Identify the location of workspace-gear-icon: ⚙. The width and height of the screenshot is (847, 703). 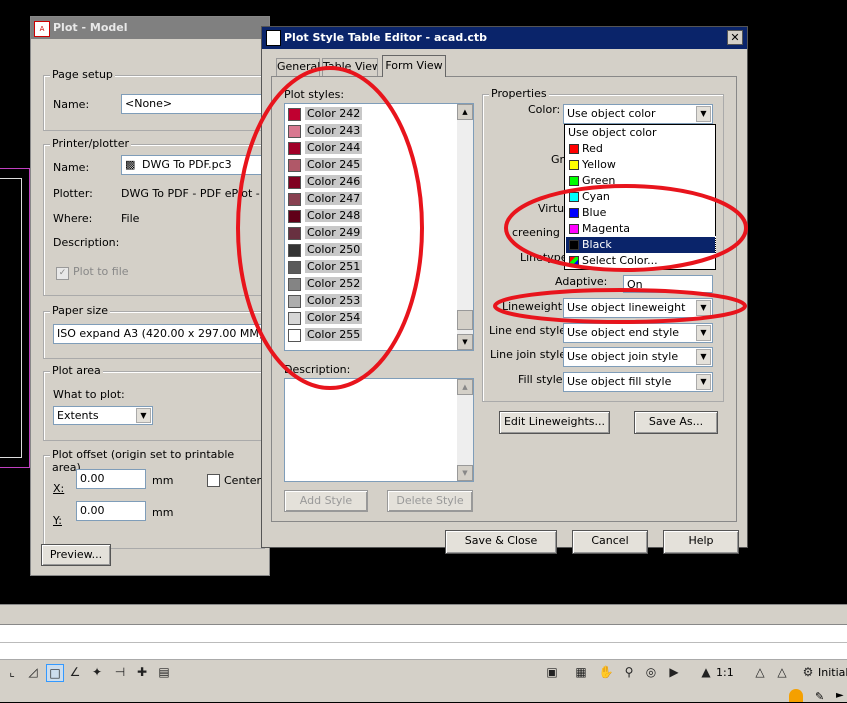
(808, 672).